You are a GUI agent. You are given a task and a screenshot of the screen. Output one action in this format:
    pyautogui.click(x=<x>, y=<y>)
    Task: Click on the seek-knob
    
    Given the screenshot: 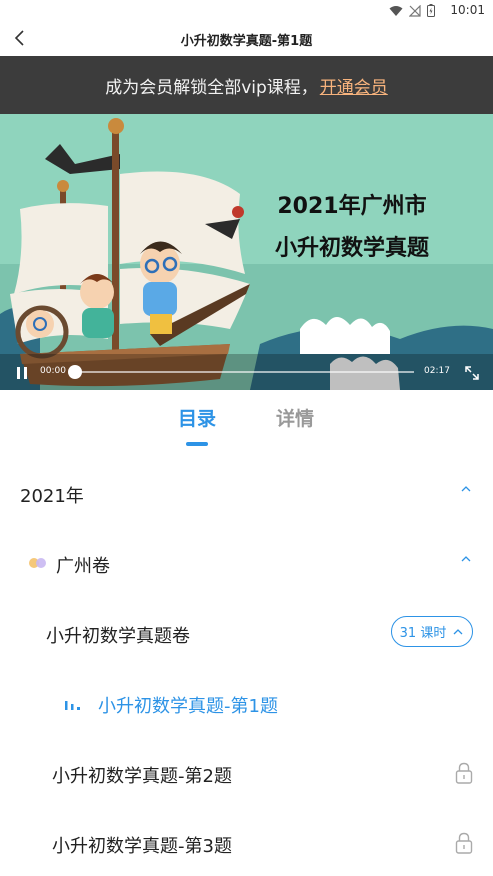 What is the action you would take?
    pyautogui.click(x=75, y=372)
    